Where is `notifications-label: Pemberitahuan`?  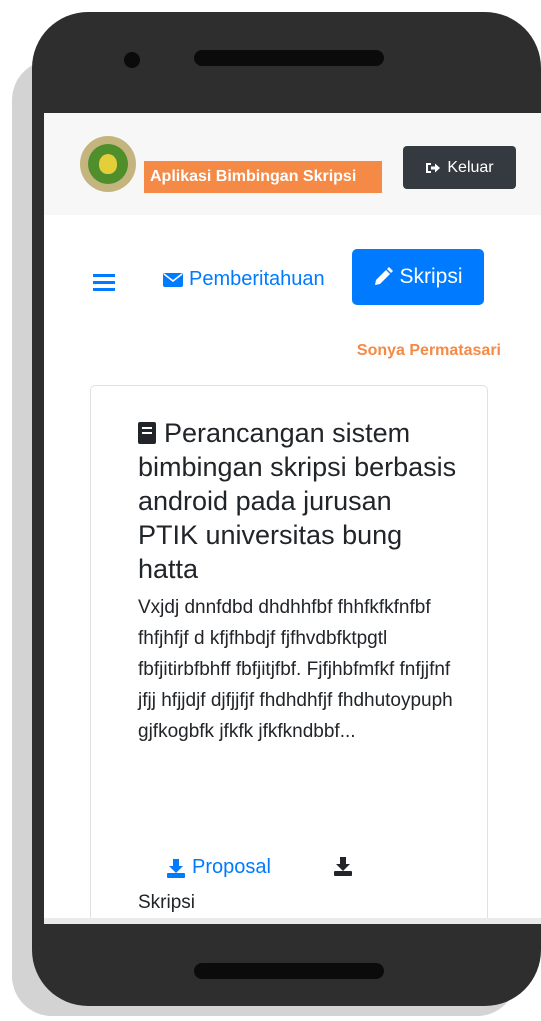
notifications-label: Pemberitahuan is located at coordinates (257, 279).